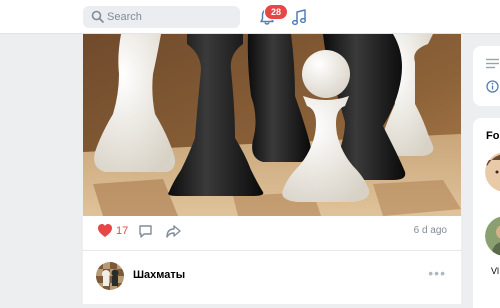 Image resolution: width=500 pixels, height=308 pixels. I want to click on search-input, so click(161, 17).